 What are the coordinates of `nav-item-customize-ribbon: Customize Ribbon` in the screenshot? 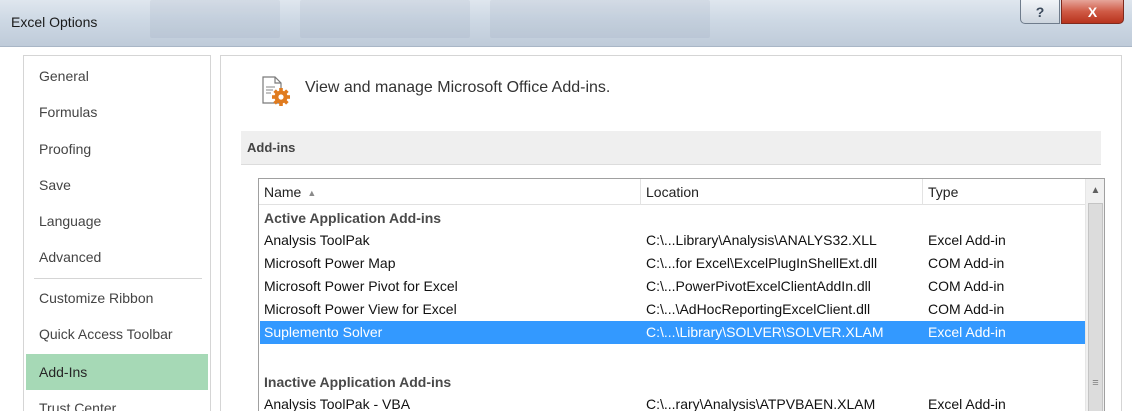 It's located at (117, 298).